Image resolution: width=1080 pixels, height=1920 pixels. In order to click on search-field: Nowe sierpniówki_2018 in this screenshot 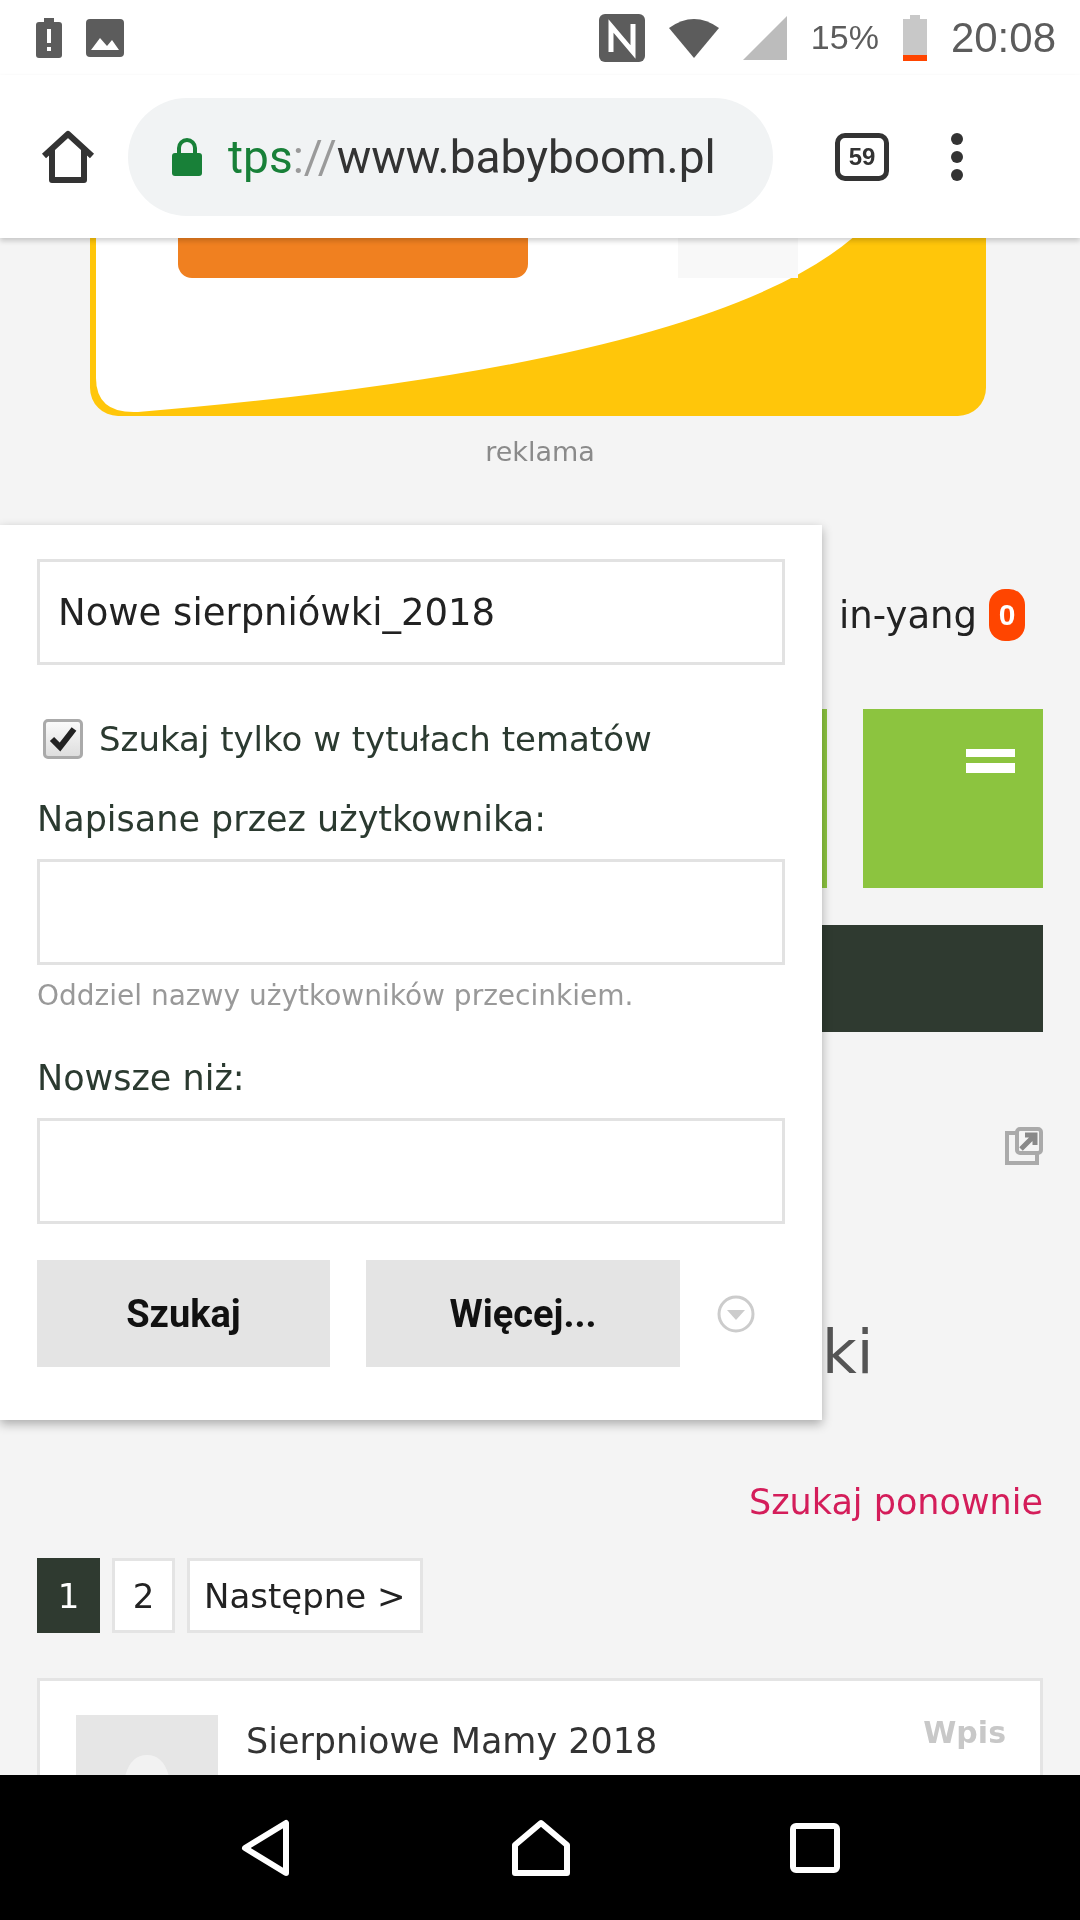, I will do `click(411, 612)`.